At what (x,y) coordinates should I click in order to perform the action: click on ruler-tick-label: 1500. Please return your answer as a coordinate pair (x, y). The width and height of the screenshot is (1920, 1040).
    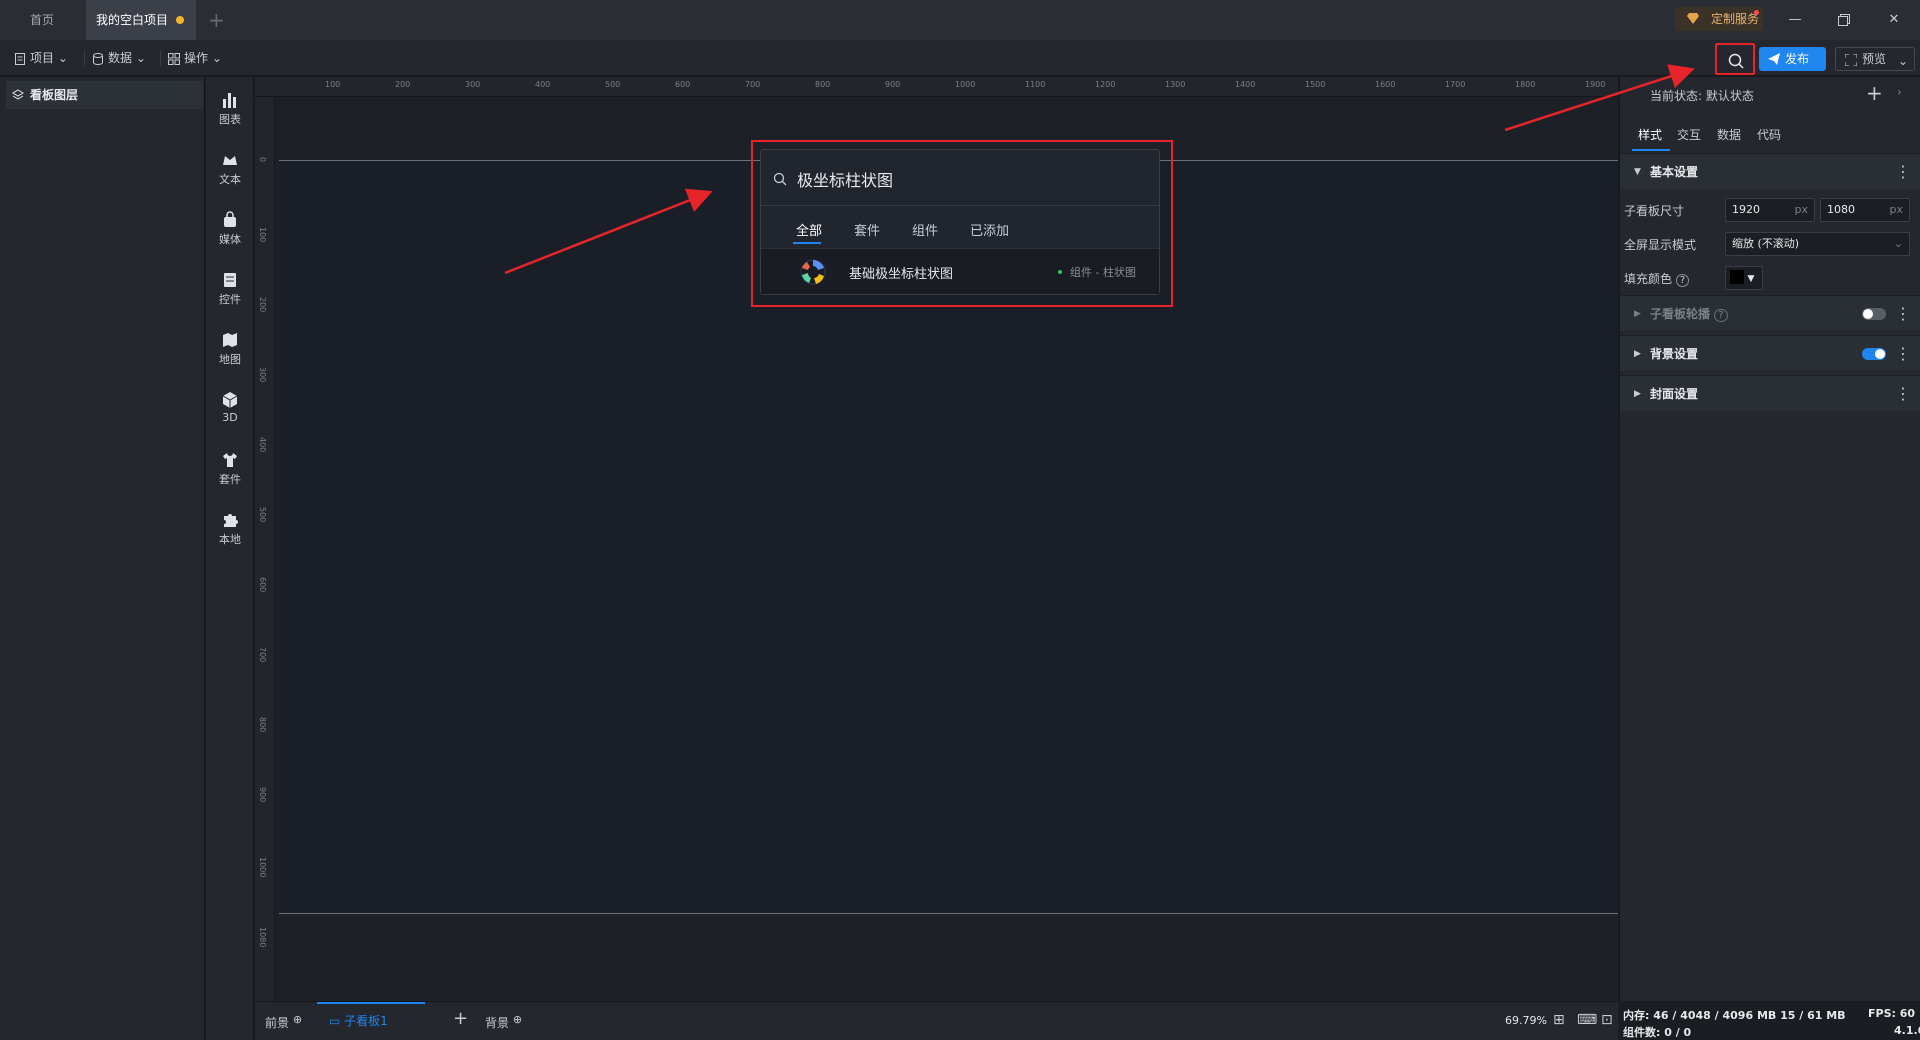
    Looking at the image, I should click on (1315, 84).